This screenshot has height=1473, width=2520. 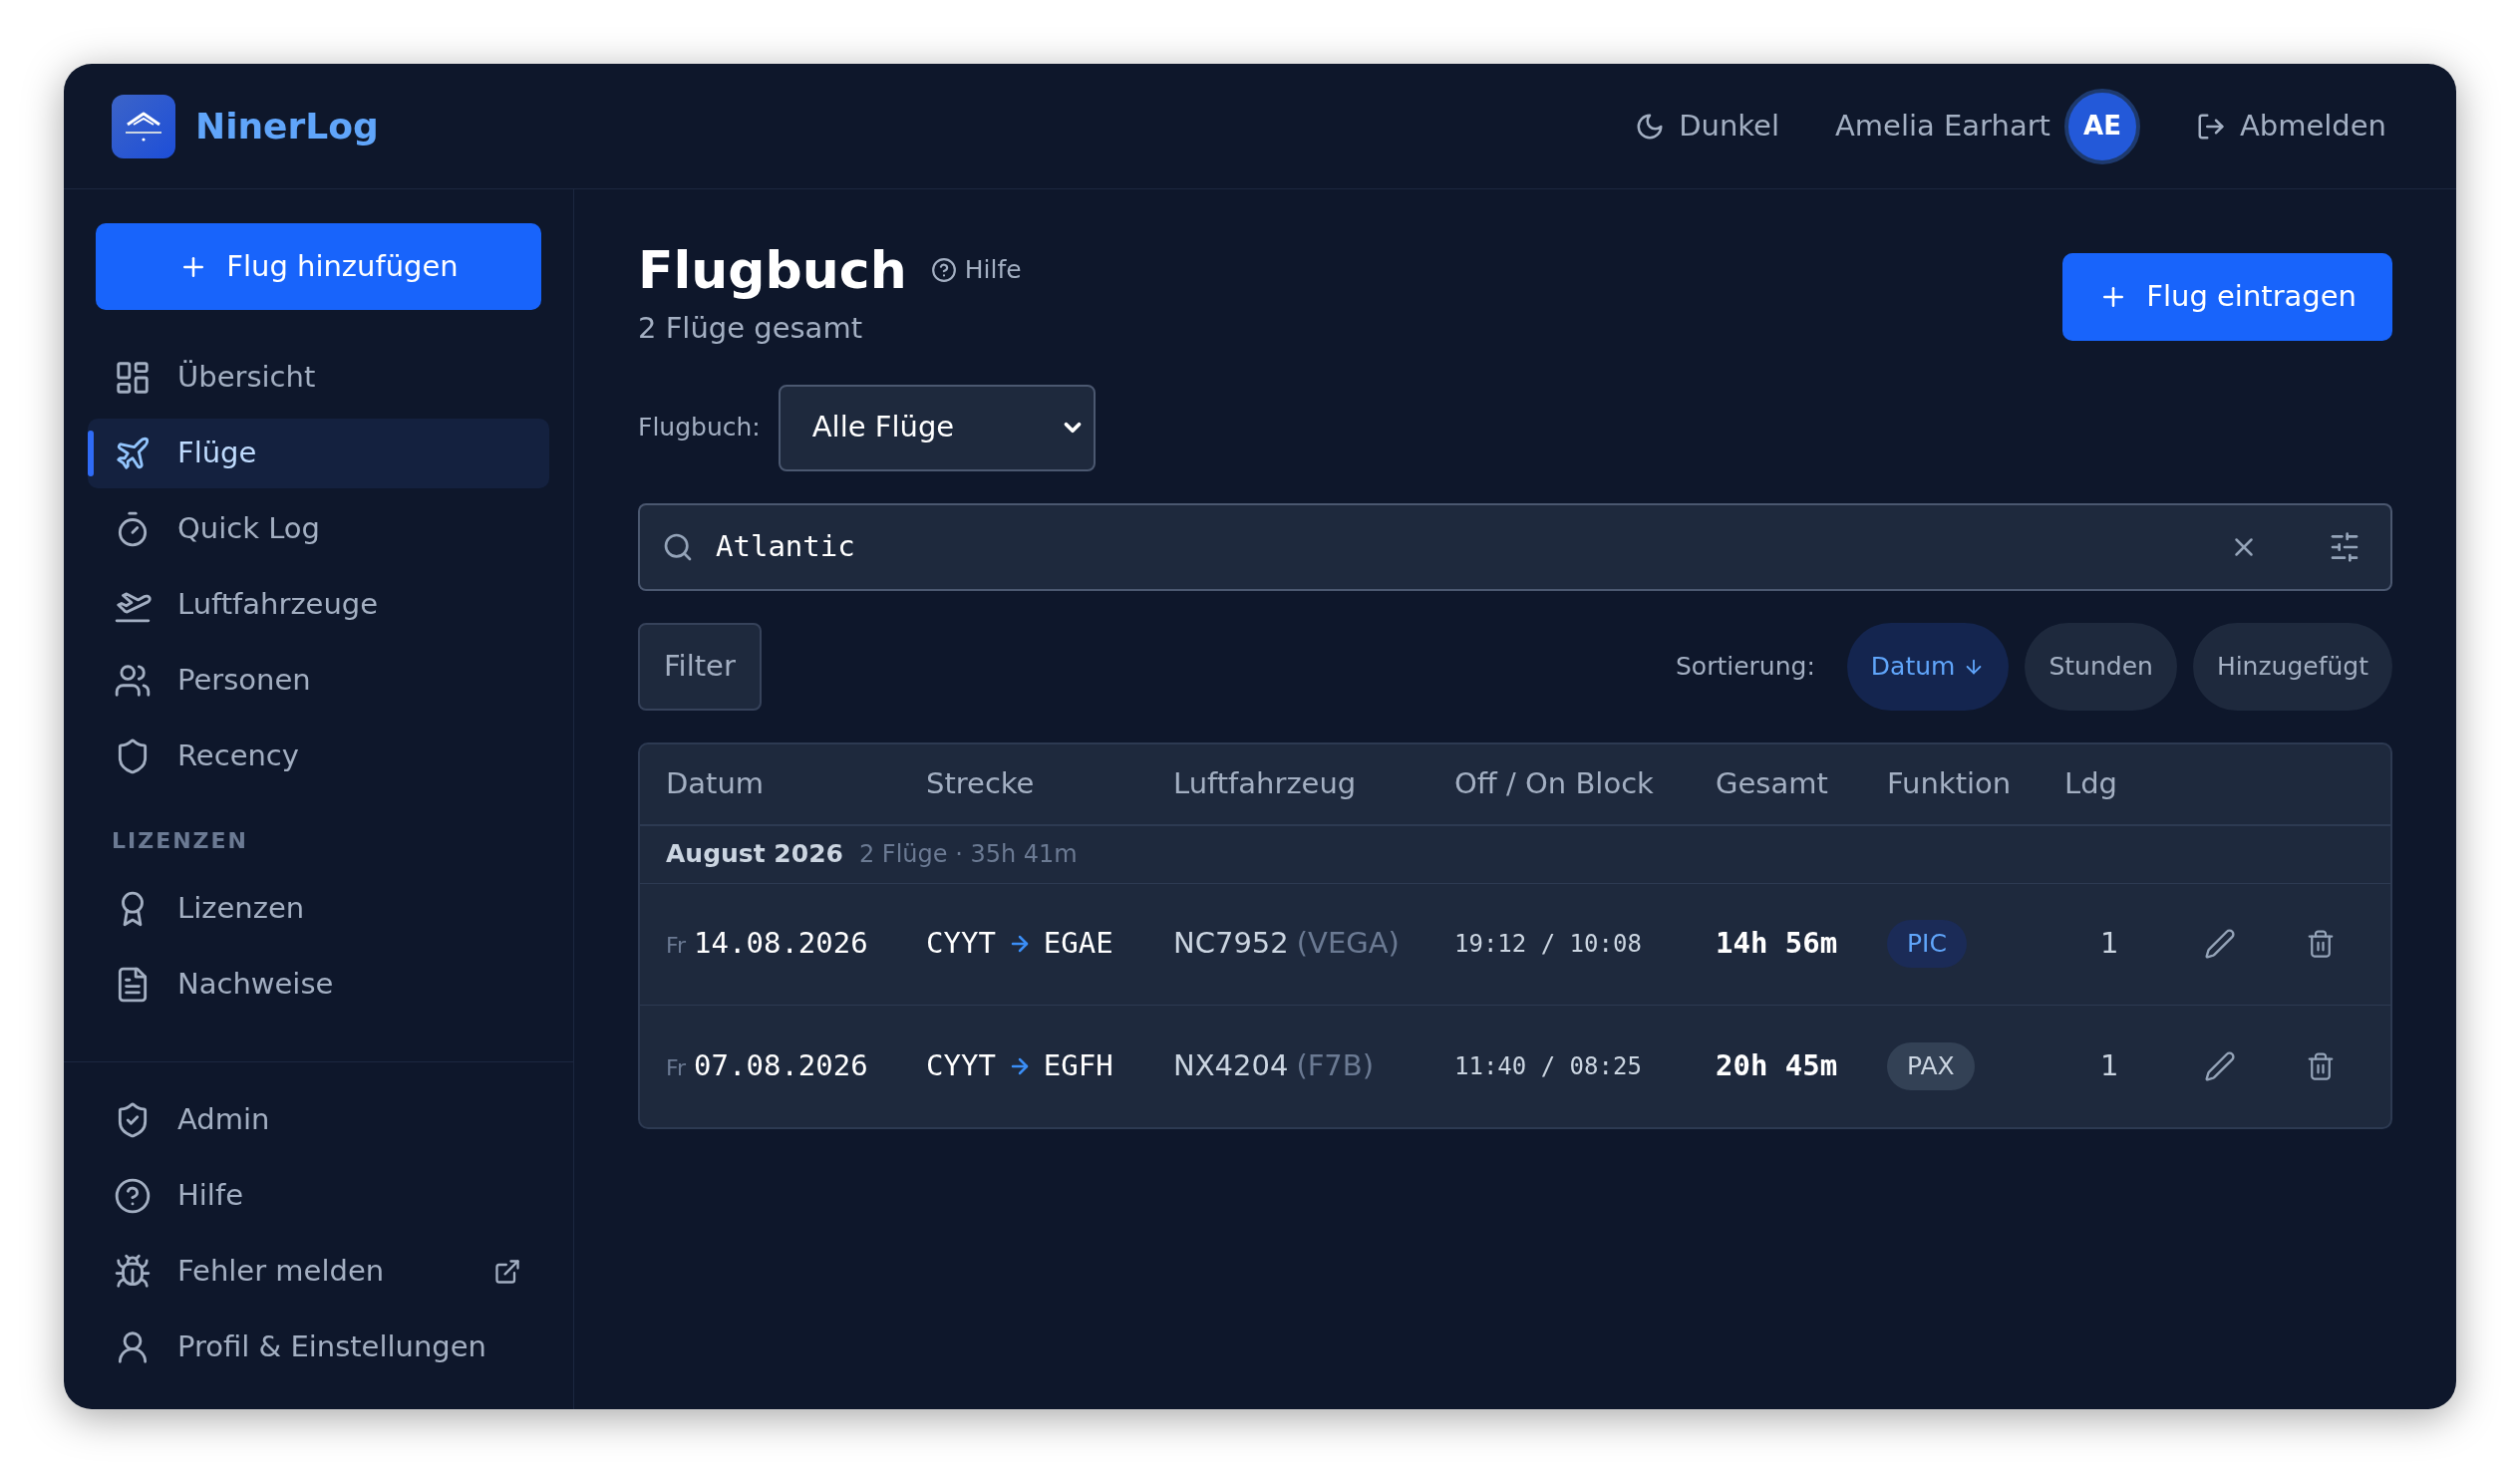 What do you see at coordinates (981, 783) in the screenshot?
I see `column-header: Strecke` at bounding box center [981, 783].